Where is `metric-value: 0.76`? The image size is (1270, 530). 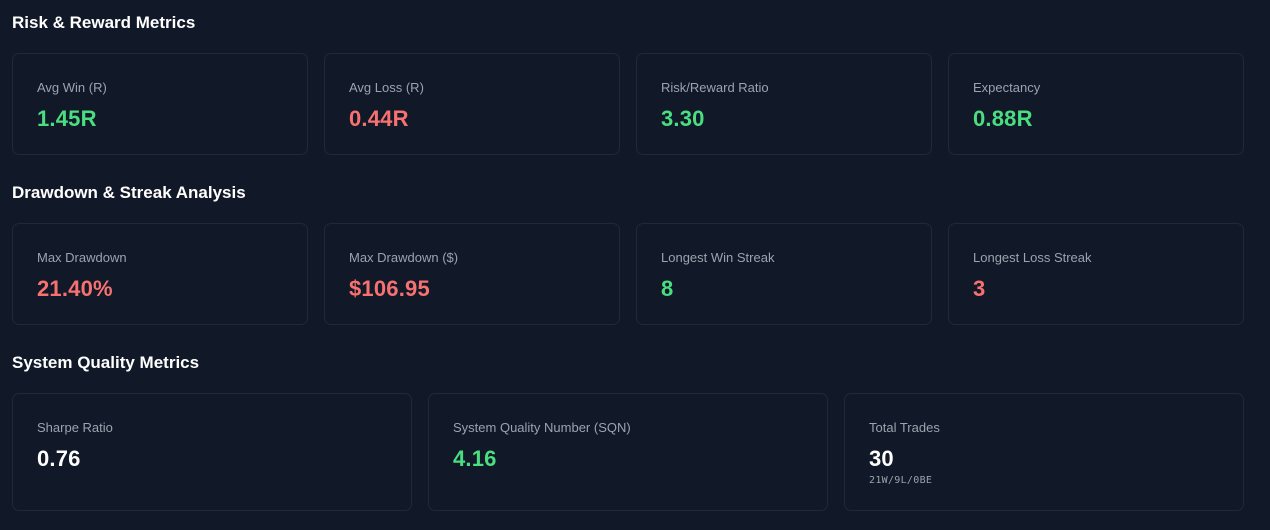
metric-value: 0.76 is located at coordinates (59, 458).